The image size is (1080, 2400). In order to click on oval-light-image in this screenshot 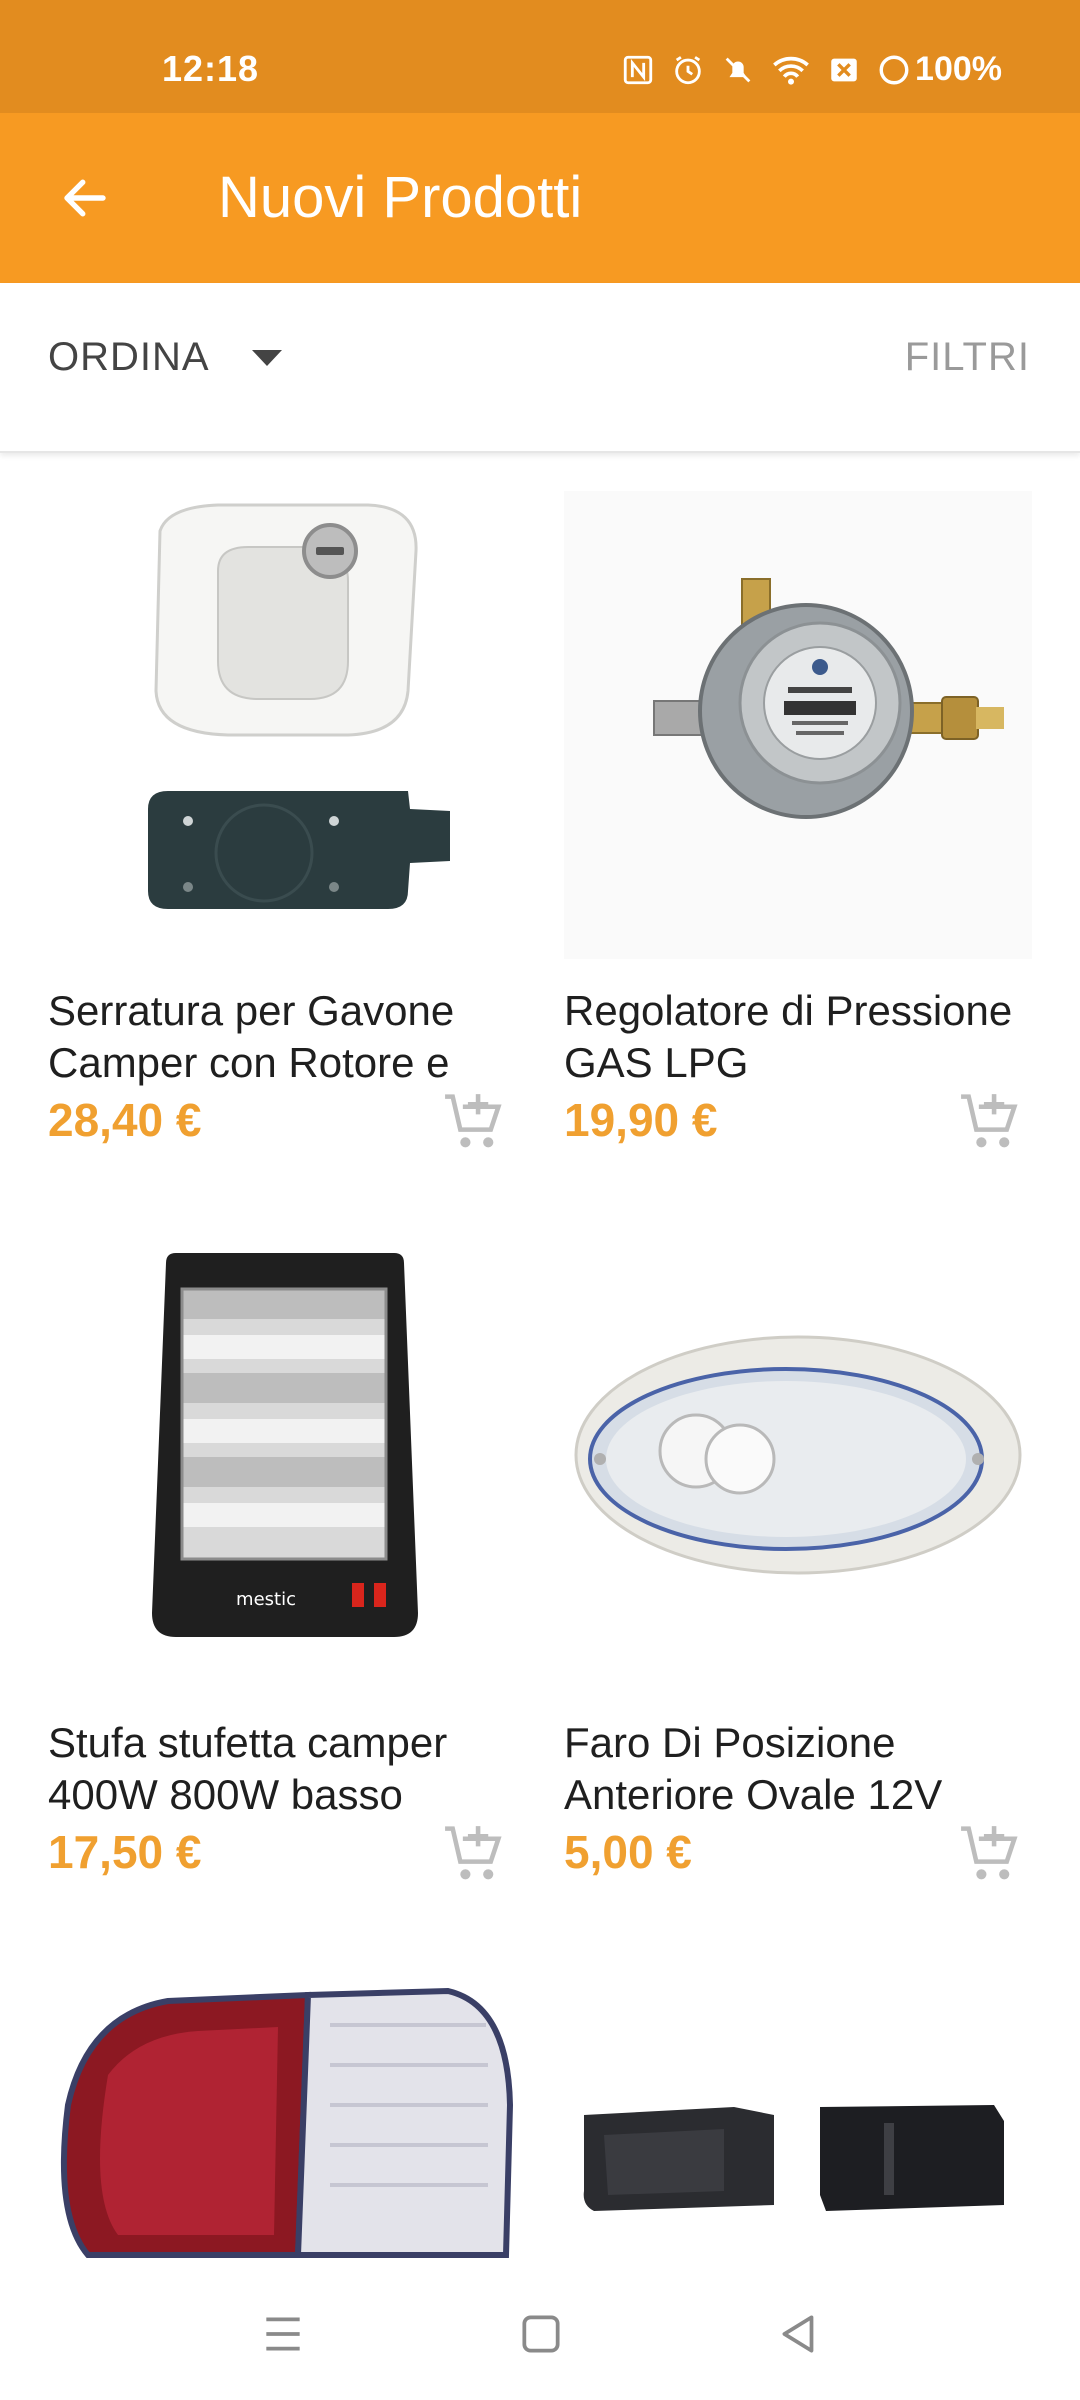, I will do `click(798, 1457)`.